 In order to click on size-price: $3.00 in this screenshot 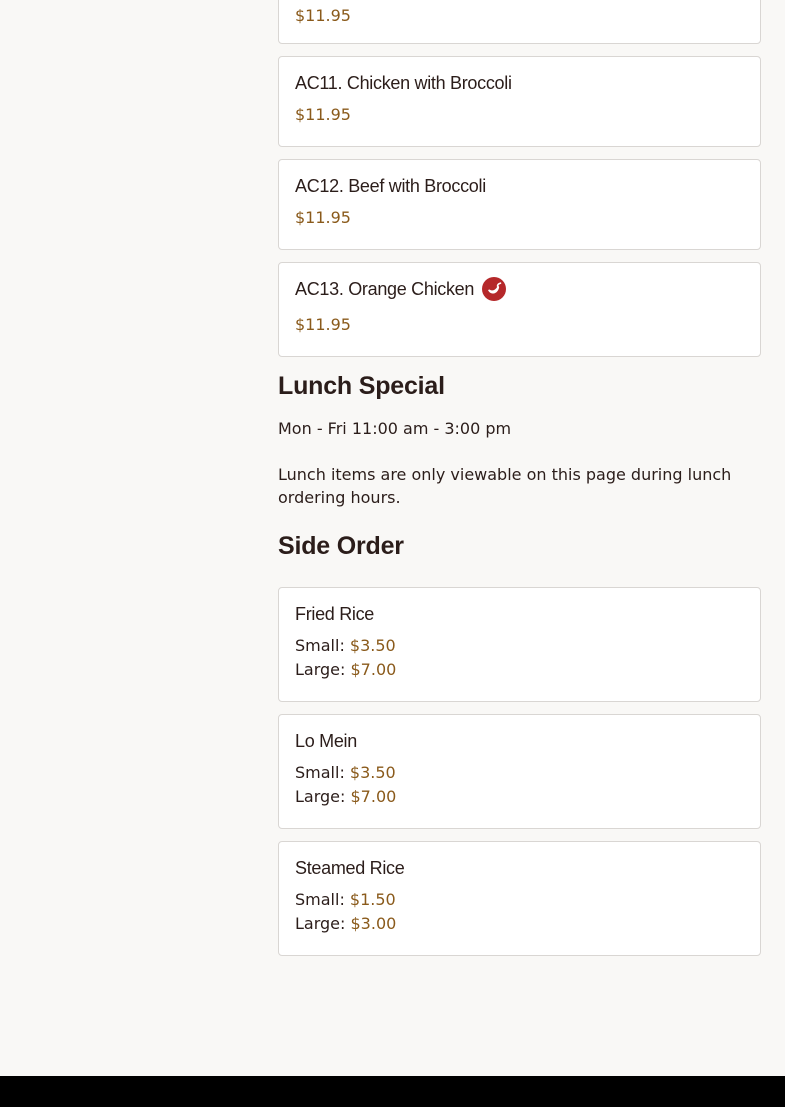, I will do `click(373, 923)`.